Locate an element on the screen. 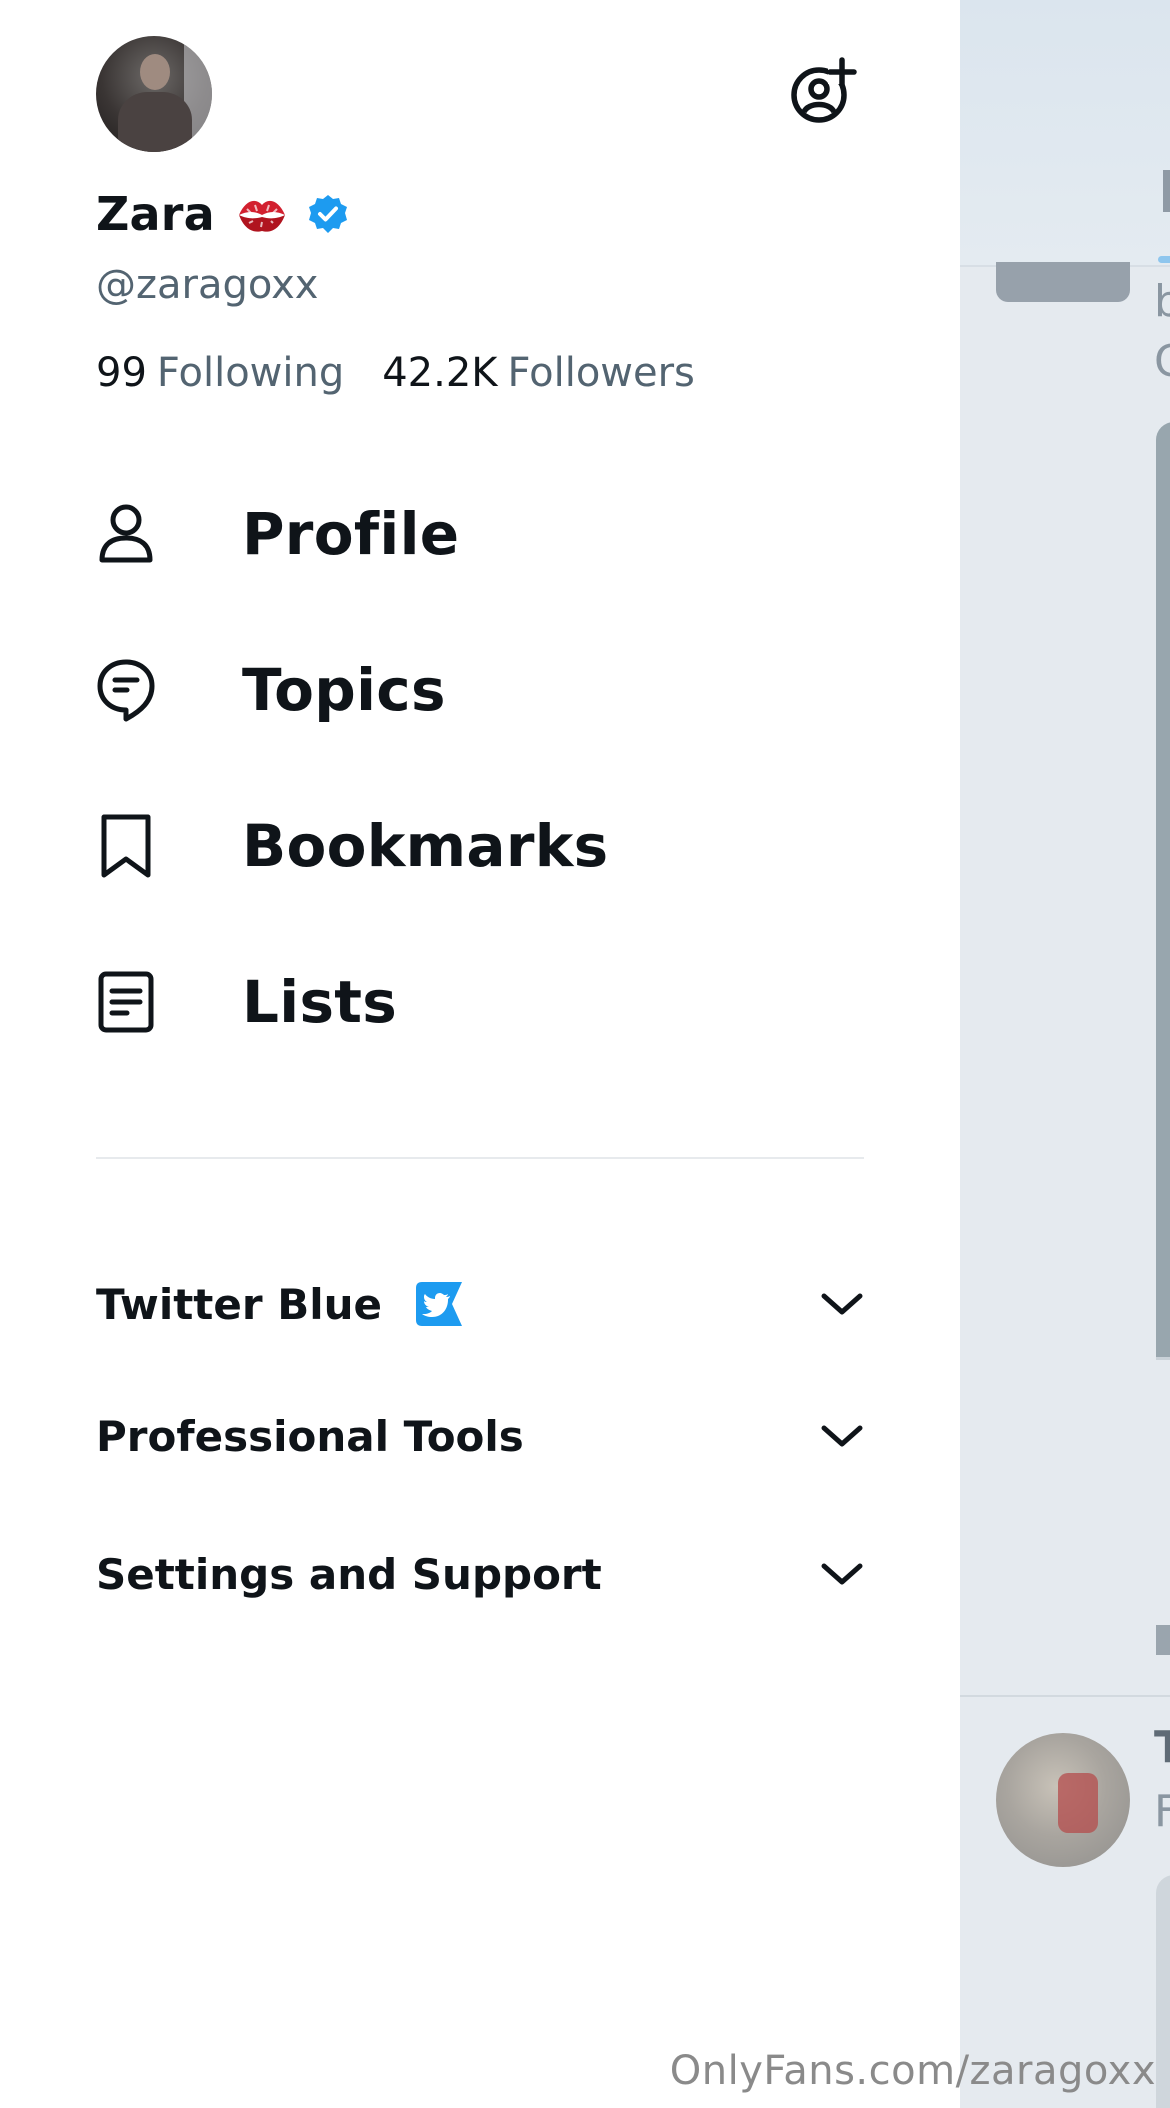 The image size is (1170, 2108). followers-link: 42.2K Followers is located at coordinates (538, 373).